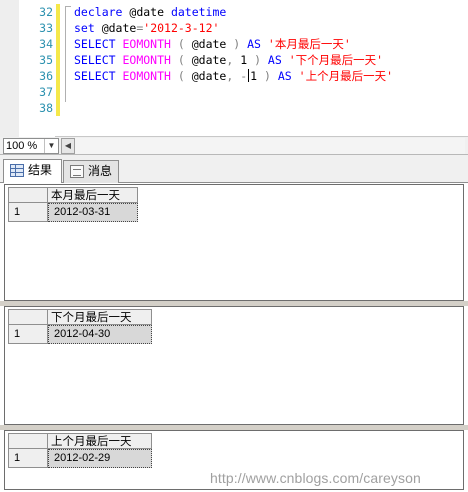 The image size is (468, 492). What do you see at coordinates (102, 12) in the screenshot?
I see `code-token: declare` at bounding box center [102, 12].